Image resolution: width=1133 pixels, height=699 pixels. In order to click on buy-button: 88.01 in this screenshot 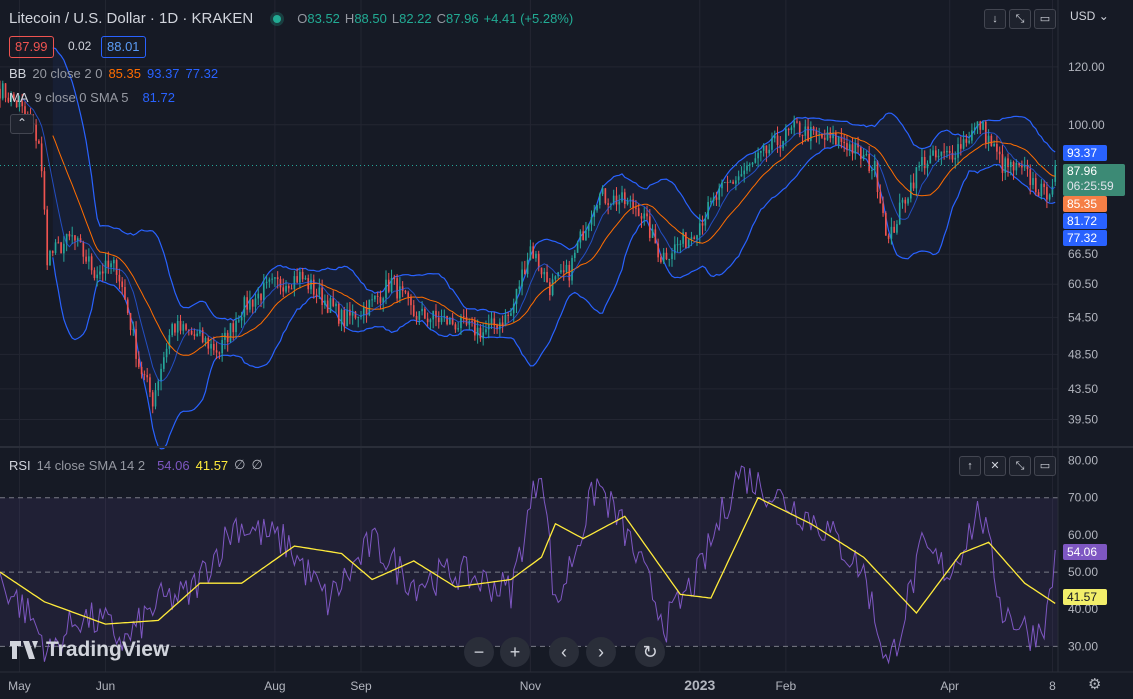, I will do `click(123, 47)`.